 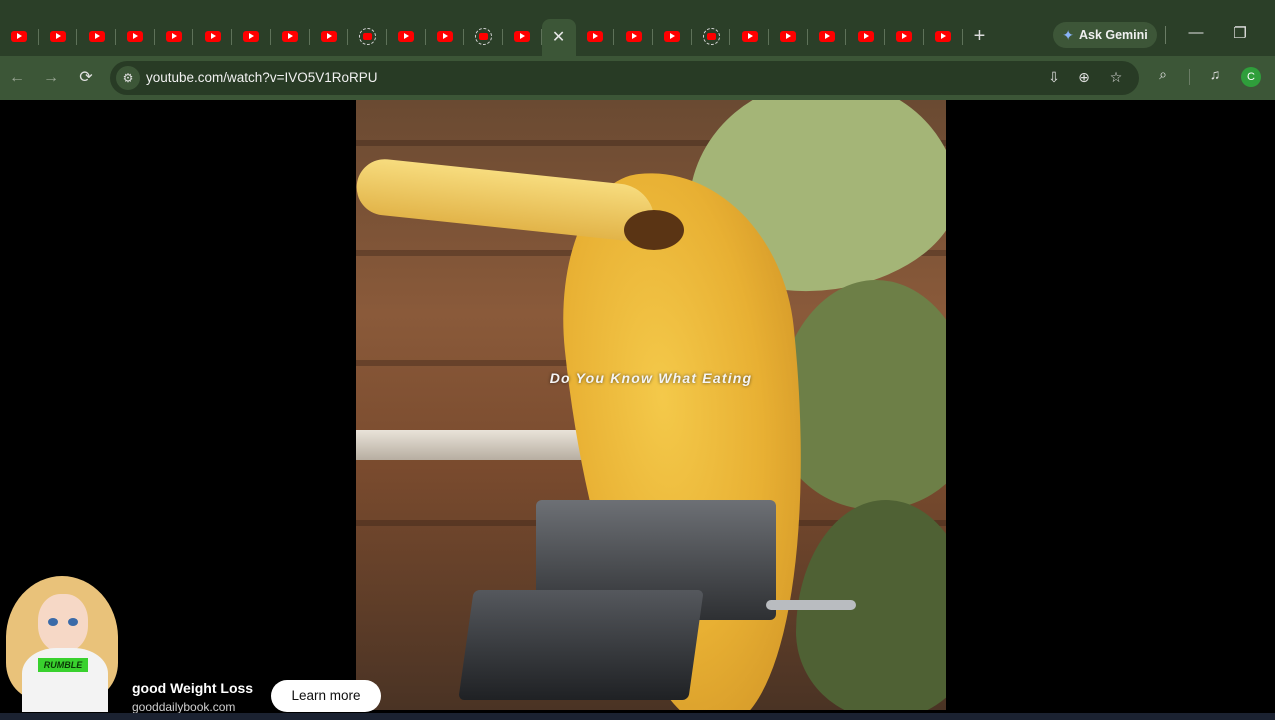 I want to click on forward-button: →, so click(x=51, y=78).